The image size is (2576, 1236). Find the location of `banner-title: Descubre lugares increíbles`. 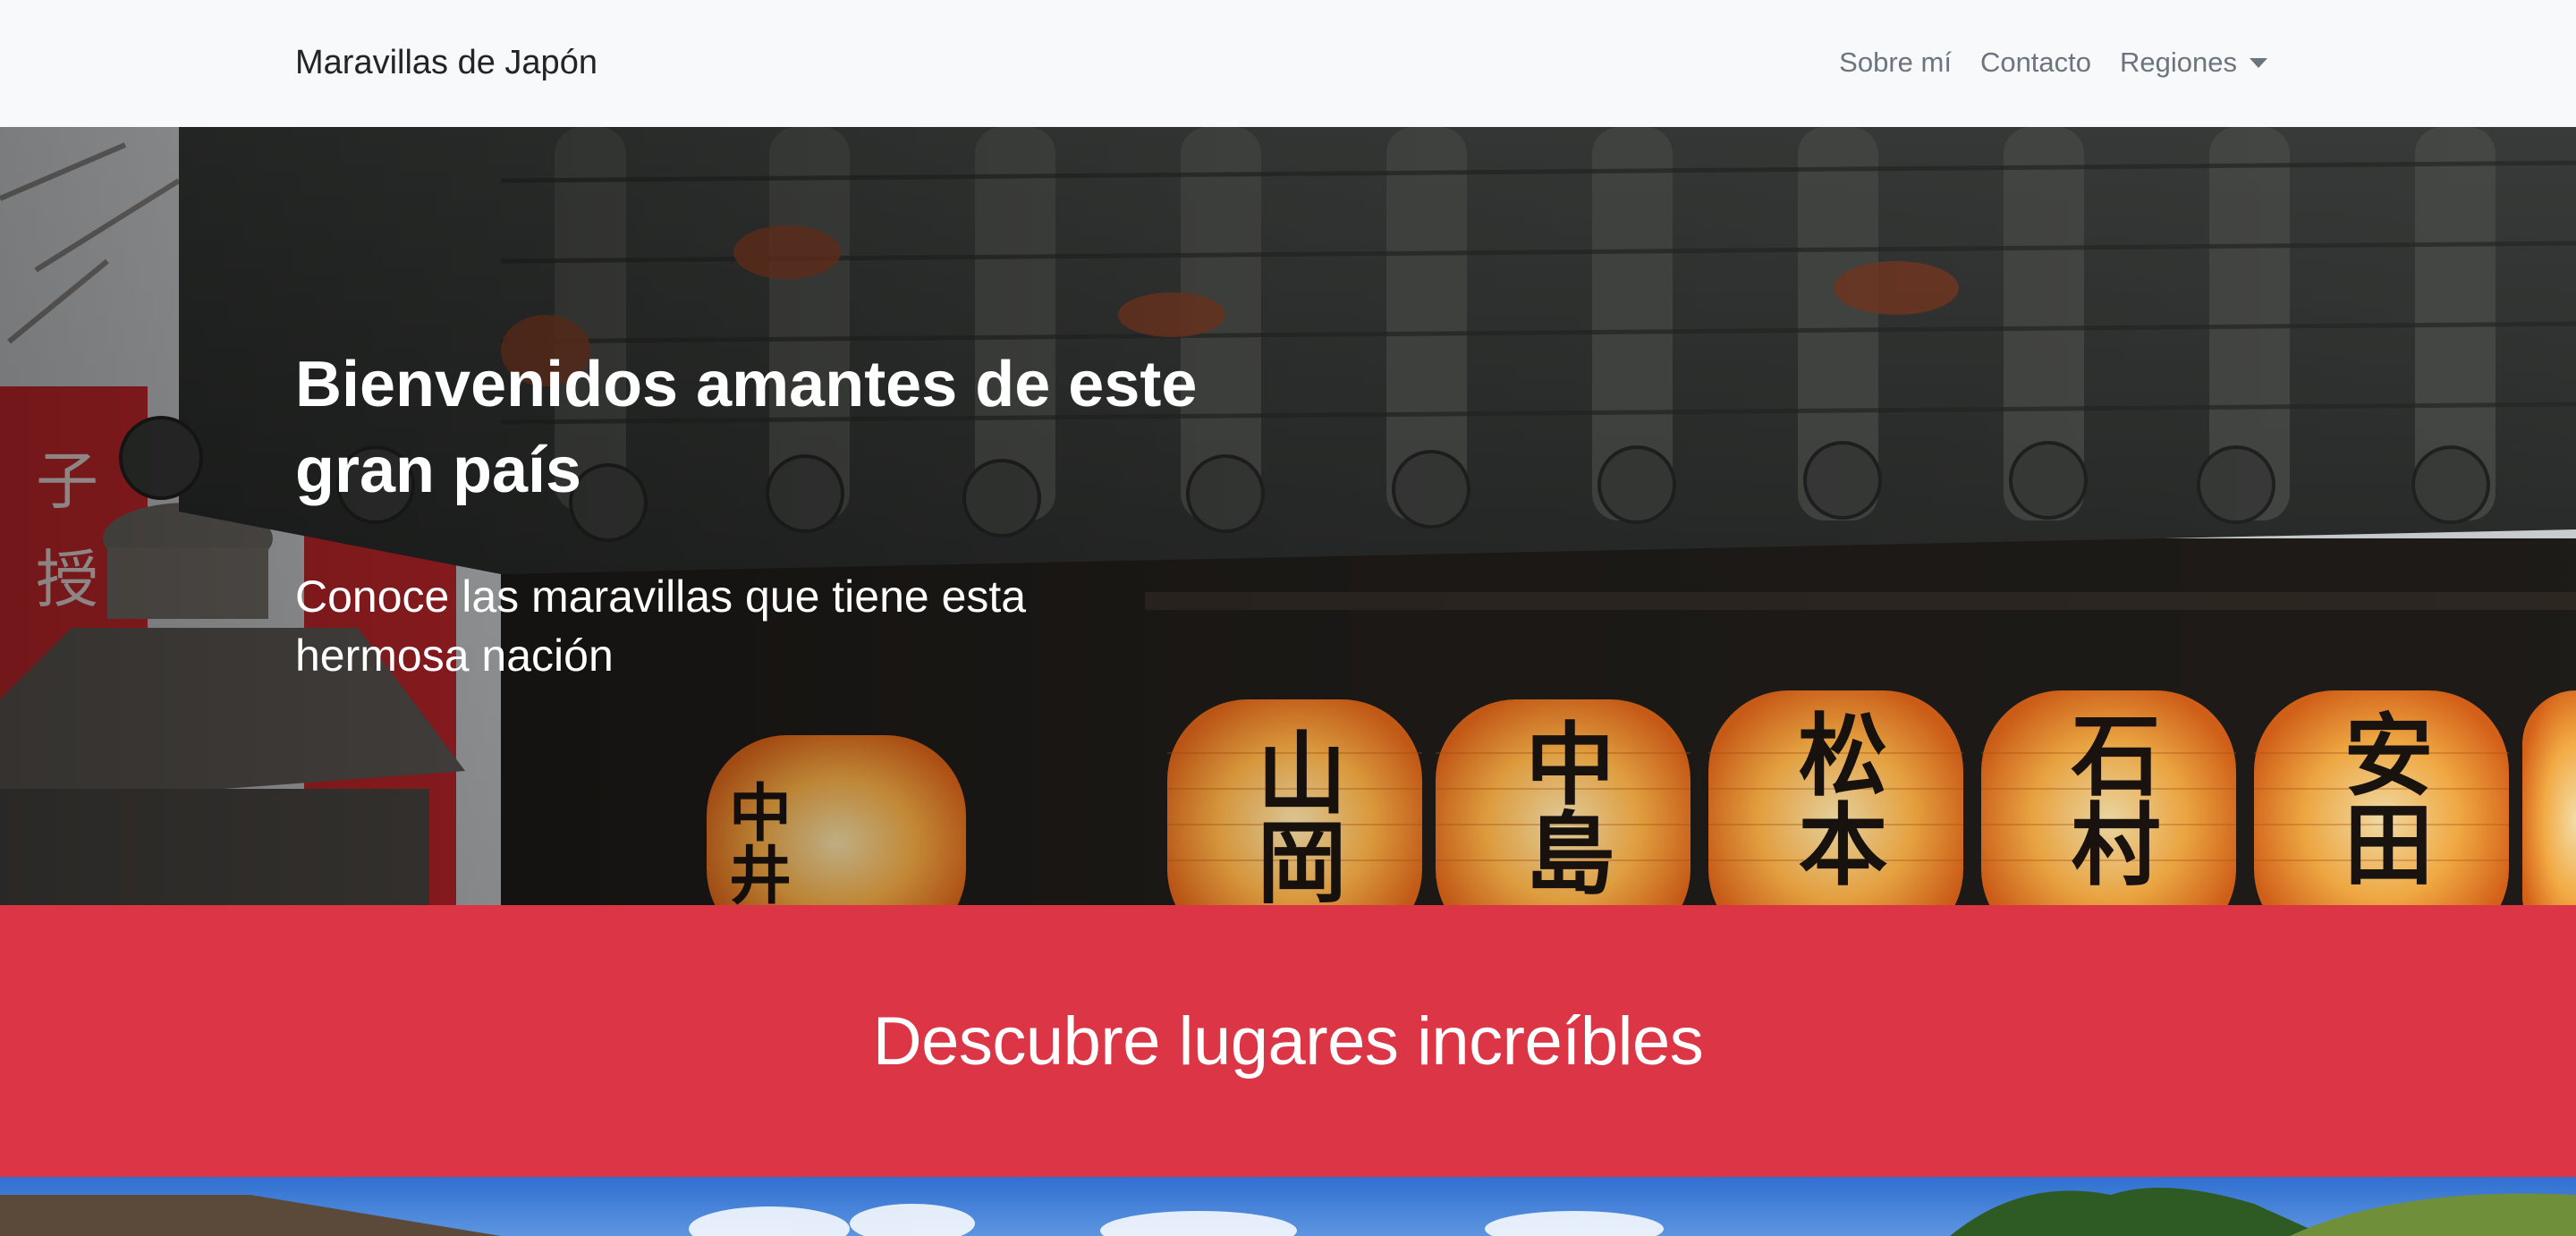

banner-title: Descubre lugares increíbles is located at coordinates (1288, 1041).